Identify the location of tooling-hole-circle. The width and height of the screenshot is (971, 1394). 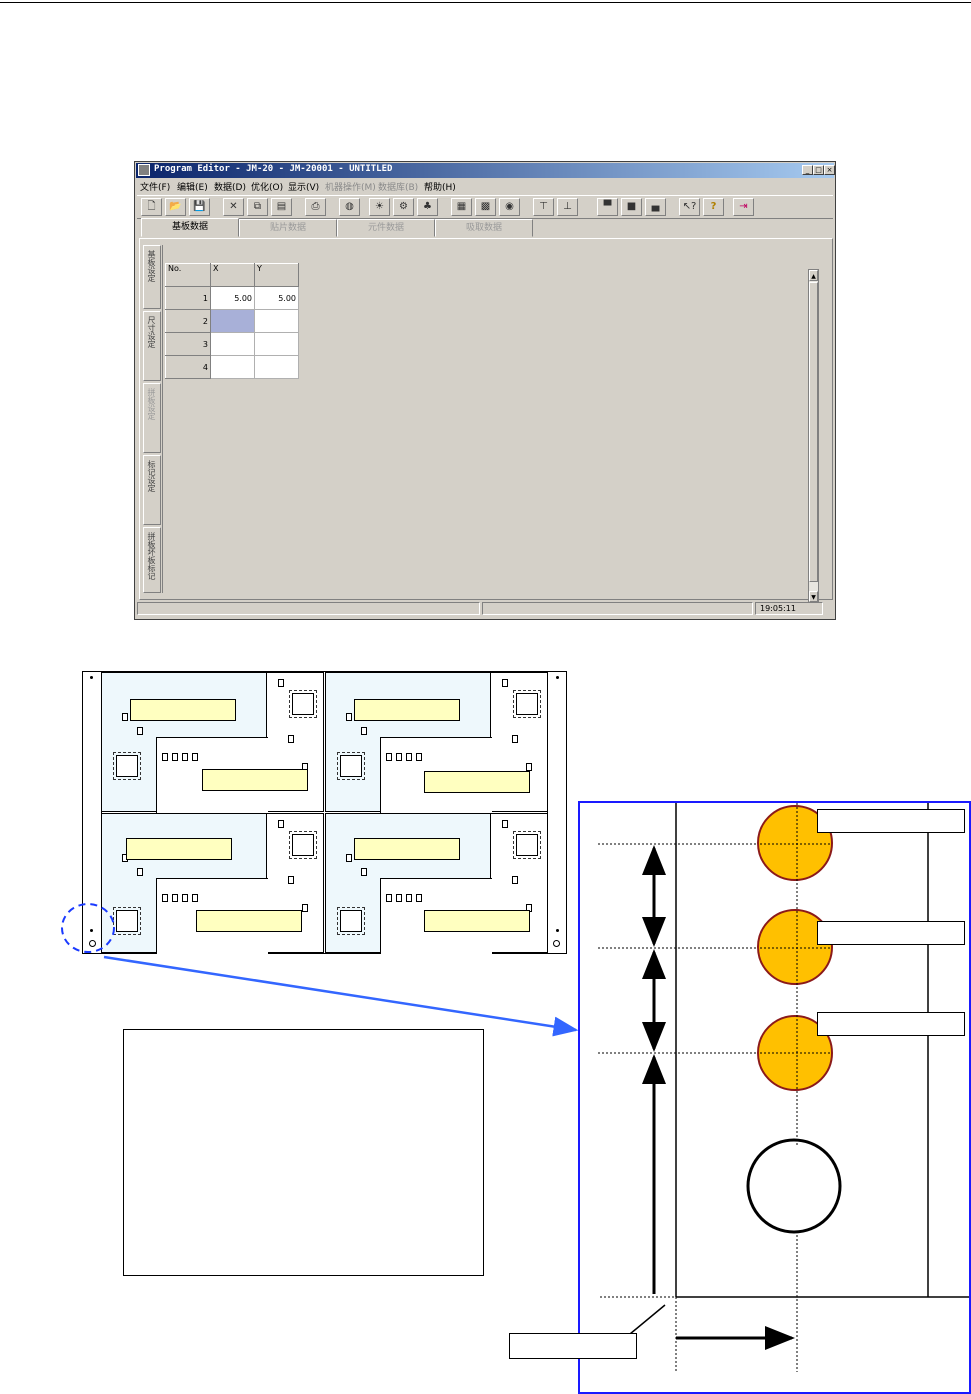
(794, 1186).